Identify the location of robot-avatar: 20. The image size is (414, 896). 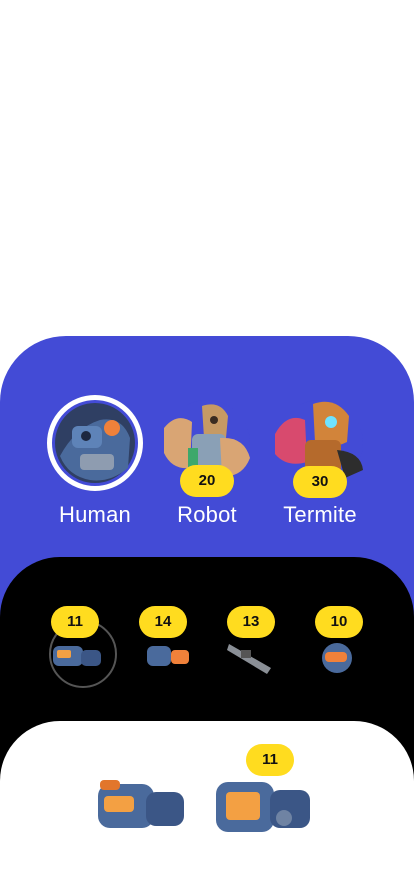
(207, 447).